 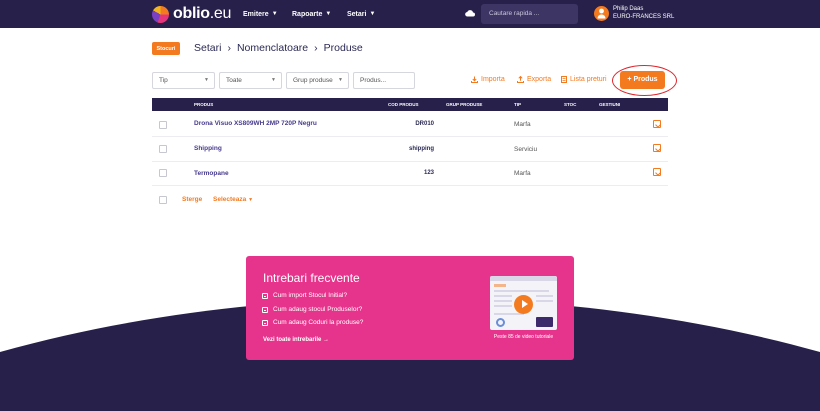 I want to click on highlight-ring, so click(x=644, y=80).